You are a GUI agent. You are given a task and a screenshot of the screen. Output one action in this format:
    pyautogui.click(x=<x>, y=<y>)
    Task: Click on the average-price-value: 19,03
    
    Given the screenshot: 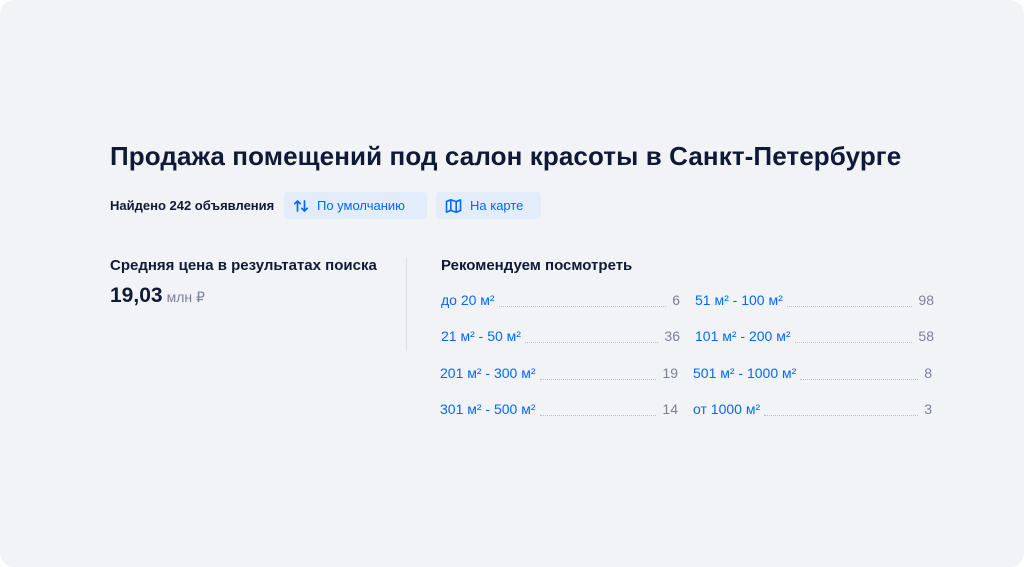 What is the action you would take?
    pyautogui.click(x=136, y=295)
    